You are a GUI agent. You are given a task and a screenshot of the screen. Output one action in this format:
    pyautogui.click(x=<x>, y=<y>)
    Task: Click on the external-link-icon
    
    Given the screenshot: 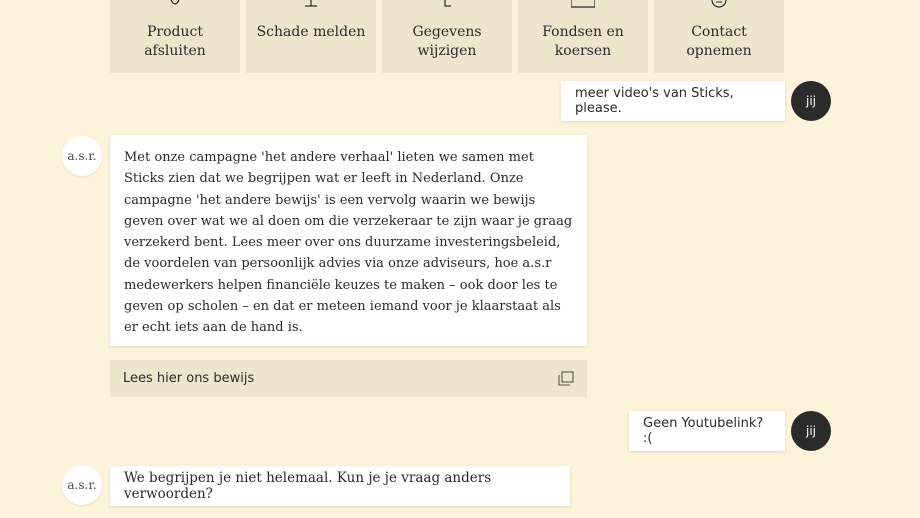 What is the action you would take?
    pyautogui.click(x=566, y=378)
    